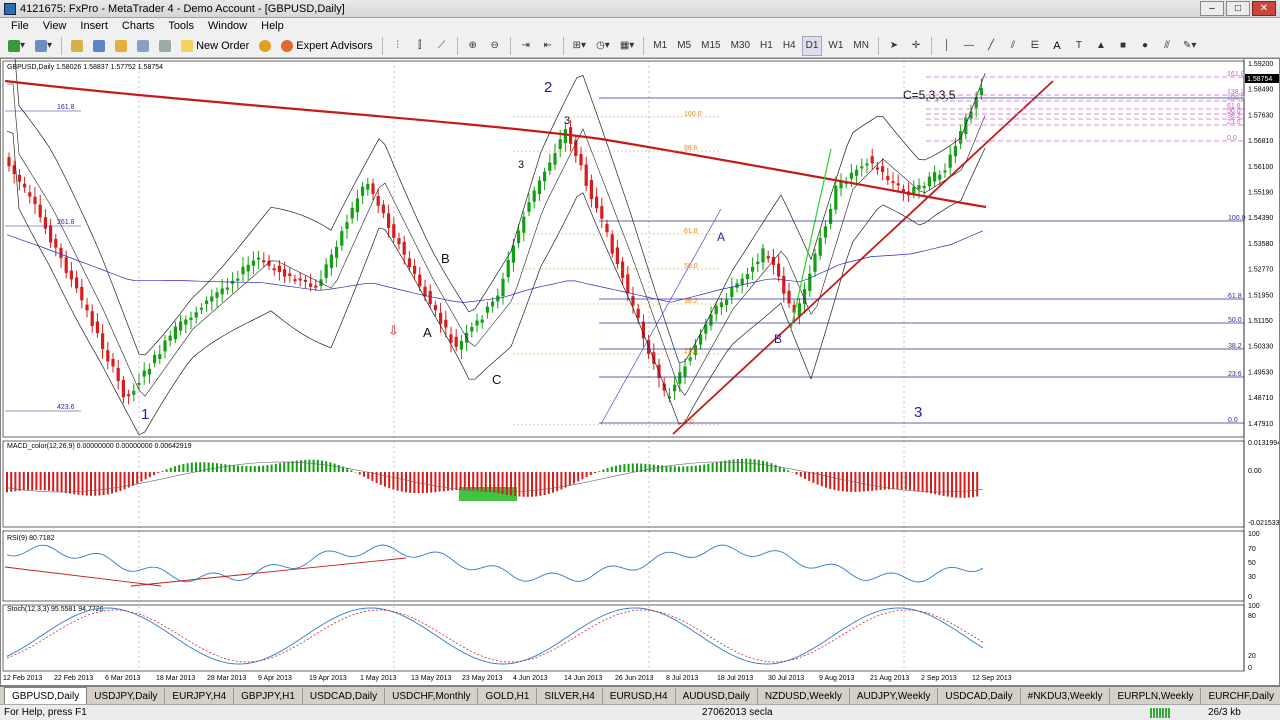 This screenshot has width=1280, height=720. What do you see at coordinates (16, 46) in the screenshot?
I see `new-chart-button: ▾` at bounding box center [16, 46].